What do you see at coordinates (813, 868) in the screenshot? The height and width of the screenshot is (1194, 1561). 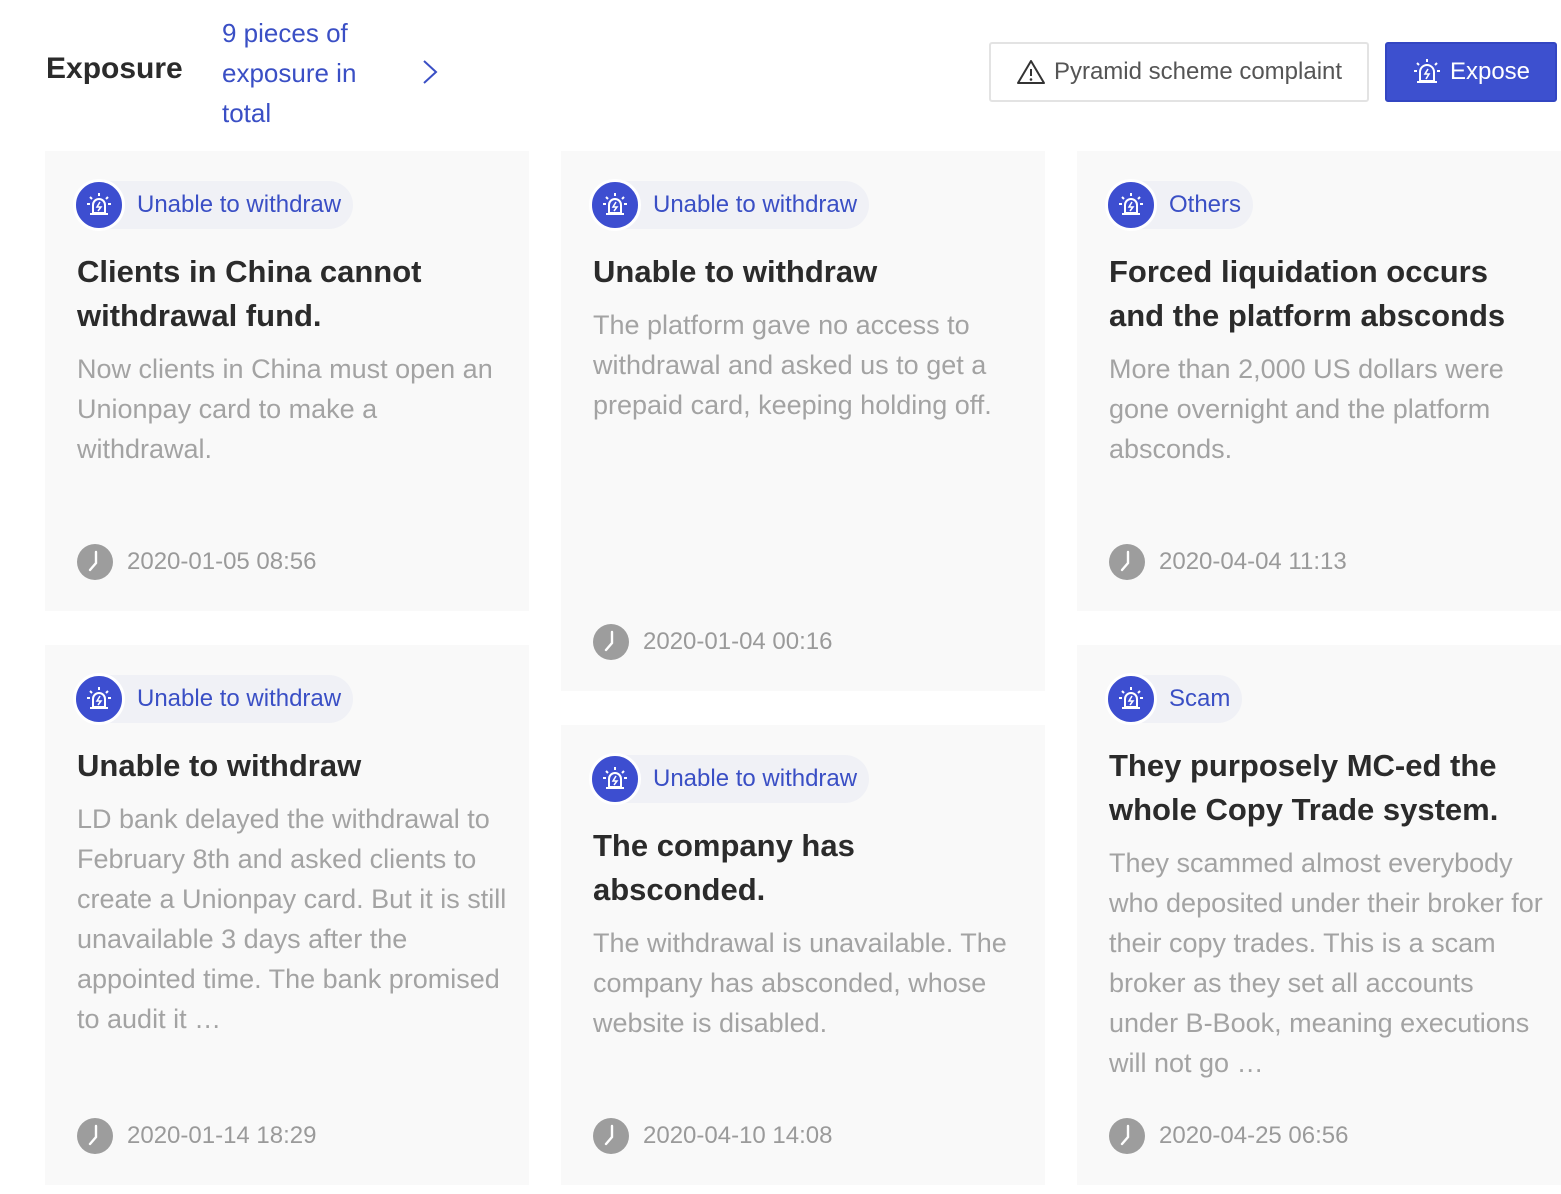 I see `card-title: The company has absconded.` at bounding box center [813, 868].